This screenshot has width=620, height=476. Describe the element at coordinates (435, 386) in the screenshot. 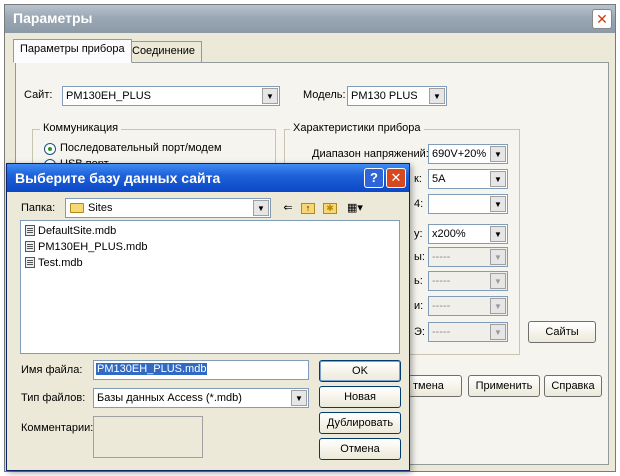

I see `cancel-button: тмена` at that location.